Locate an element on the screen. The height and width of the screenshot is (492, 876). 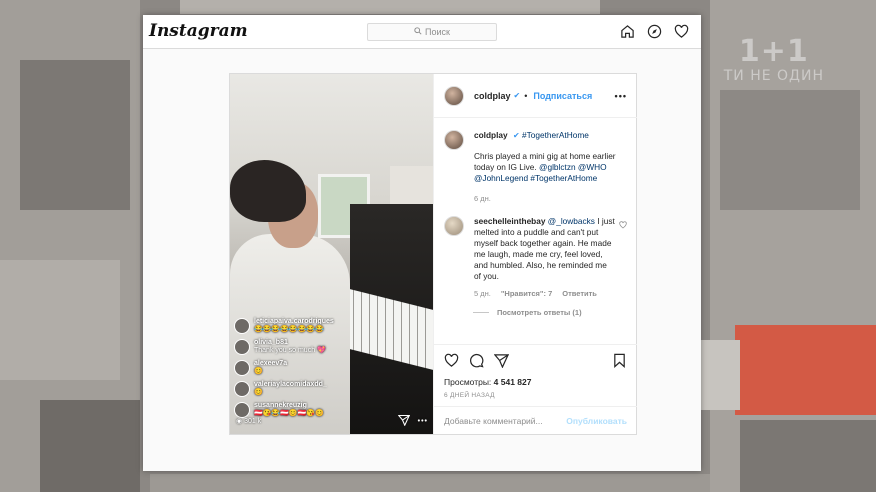
follow-button: Подписаться is located at coordinates (562, 96).